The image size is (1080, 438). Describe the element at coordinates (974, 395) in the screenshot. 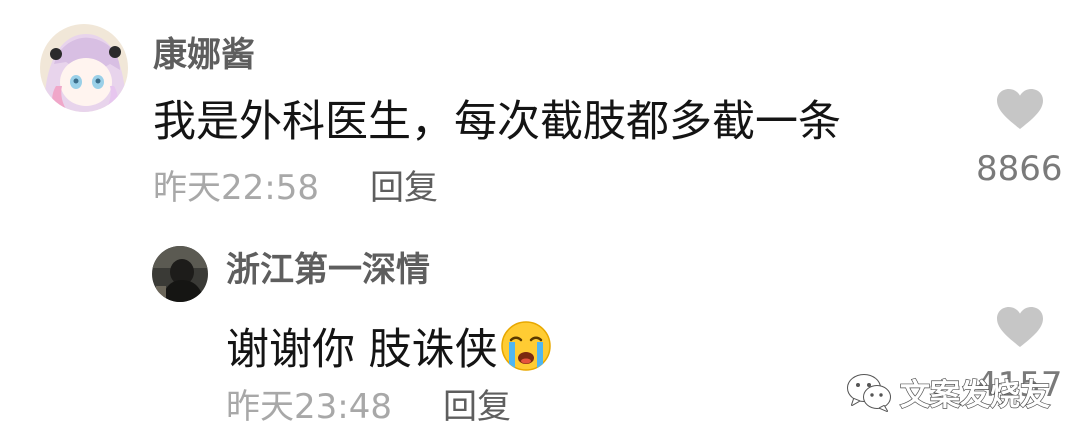

I see `watermark-text: 文案发烧友` at that location.